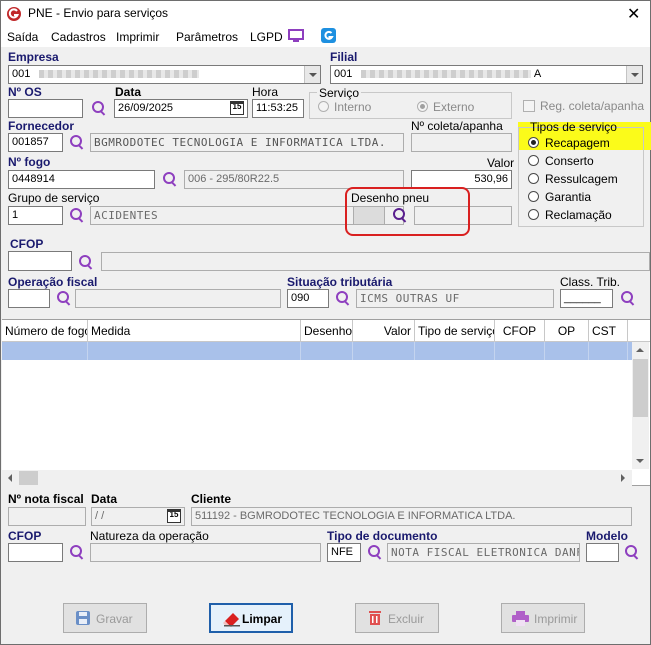  Describe the element at coordinates (78, 37) in the screenshot. I see `menu-cadastros: Cadastros` at that location.